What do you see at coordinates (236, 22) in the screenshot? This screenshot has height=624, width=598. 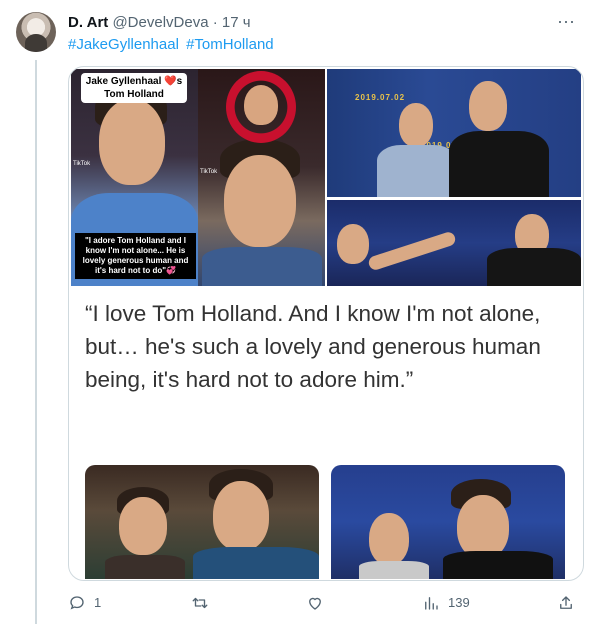 I see `tweet-time: 17 ч` at bounding box center [236, 22].